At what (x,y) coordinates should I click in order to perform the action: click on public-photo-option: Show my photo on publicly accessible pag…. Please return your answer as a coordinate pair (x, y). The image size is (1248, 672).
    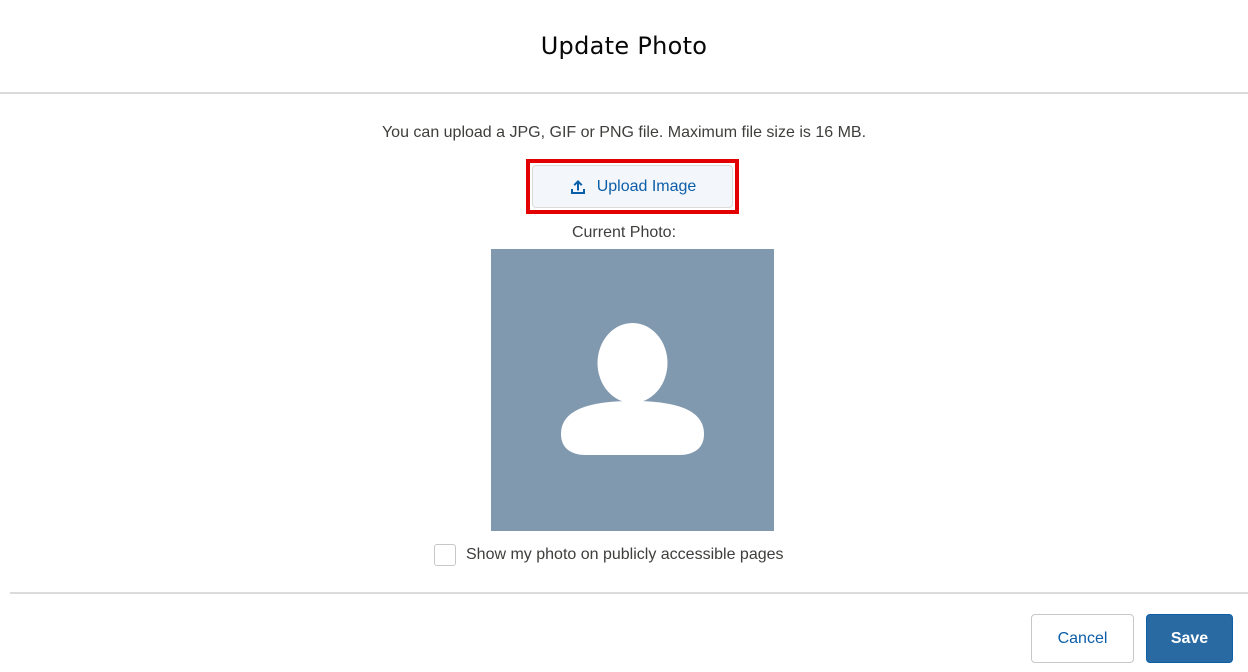
    Looking at the image, I should click on (609, 555).